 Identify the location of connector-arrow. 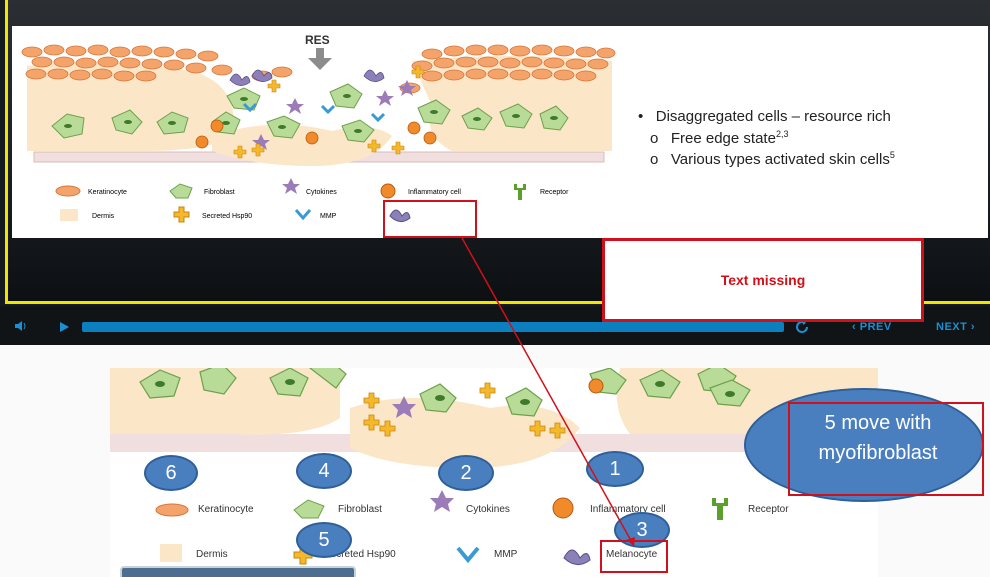
(548, 392).